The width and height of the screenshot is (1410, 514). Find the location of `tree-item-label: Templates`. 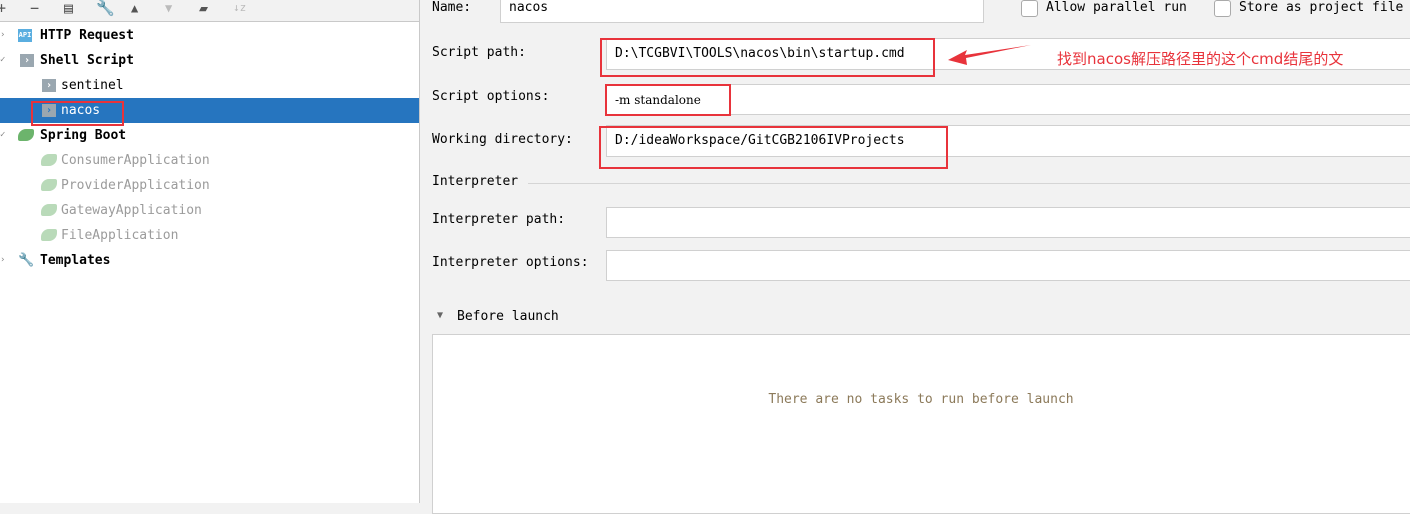

tree-item-label: Templates is located at coordinates (75, 260).